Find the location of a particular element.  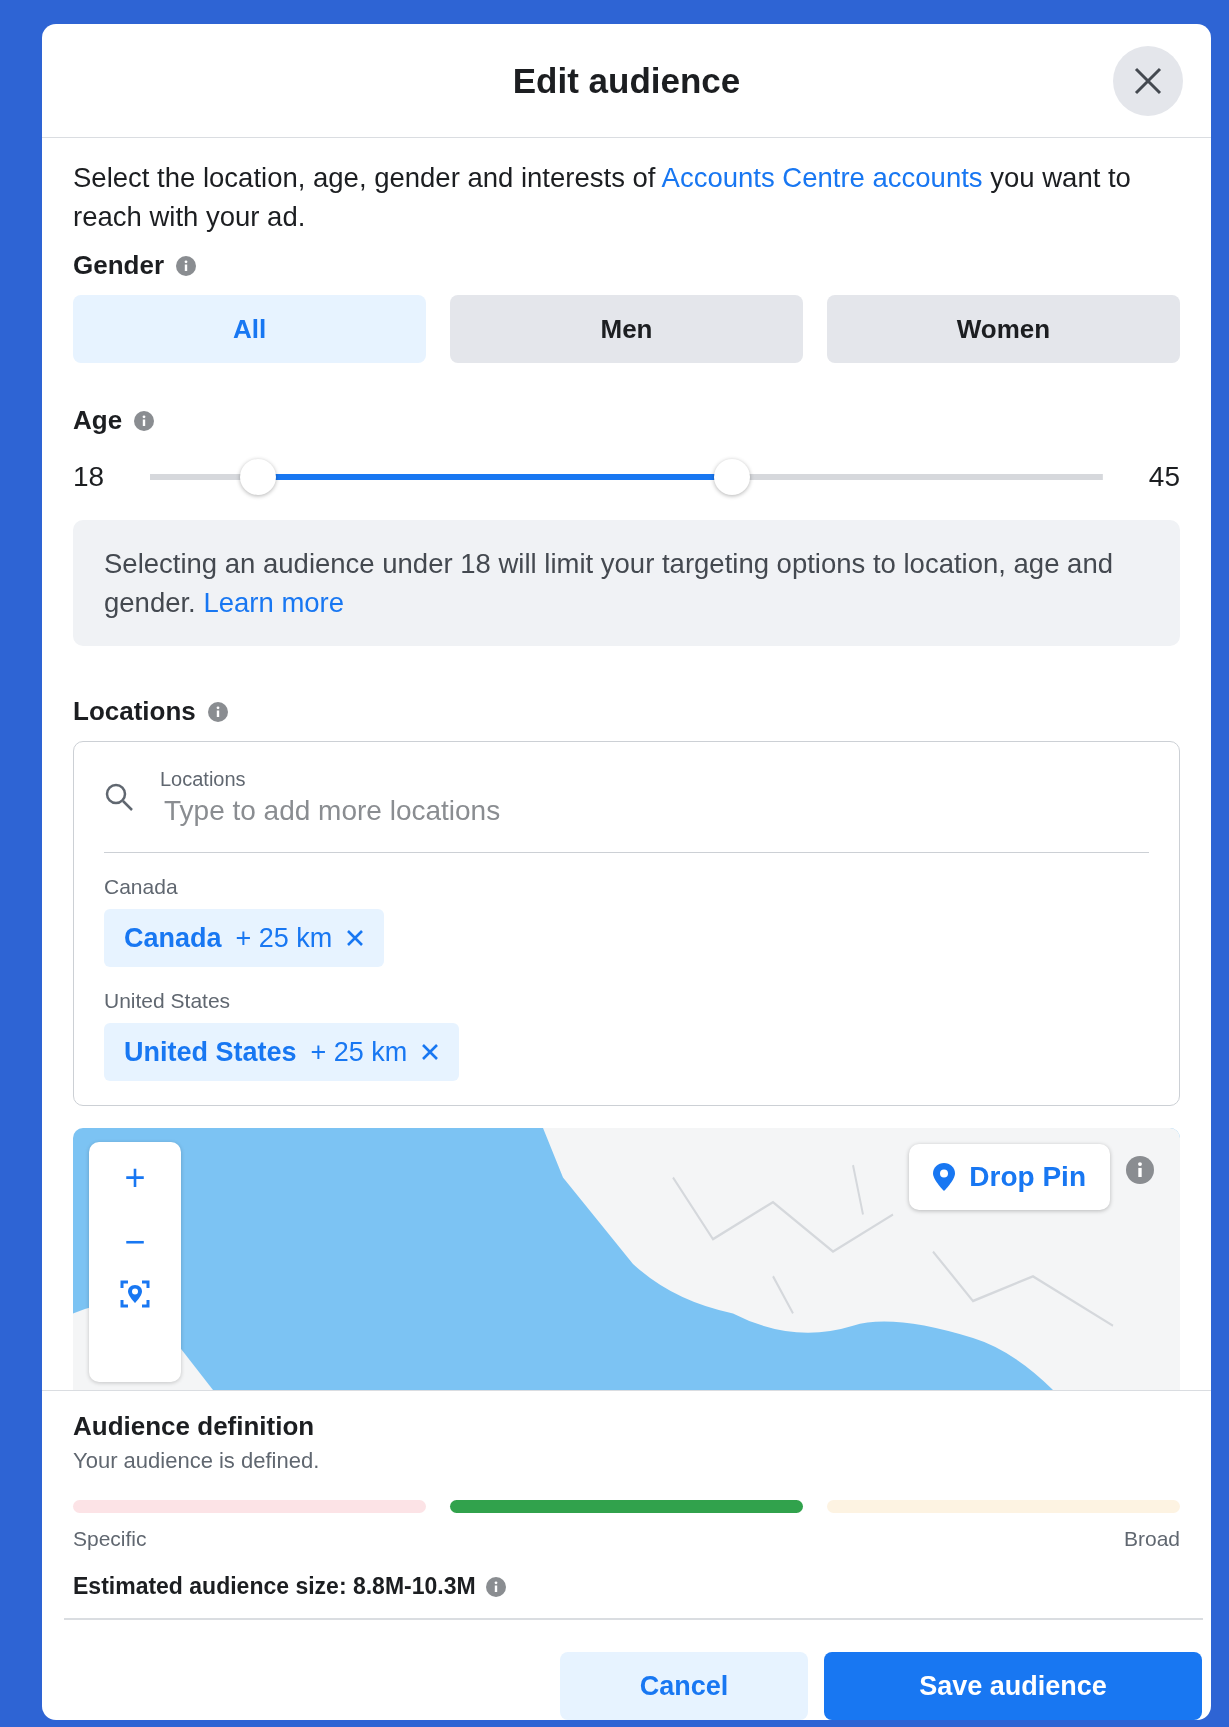

min-age: 18 is located at coordinates (89, 477).